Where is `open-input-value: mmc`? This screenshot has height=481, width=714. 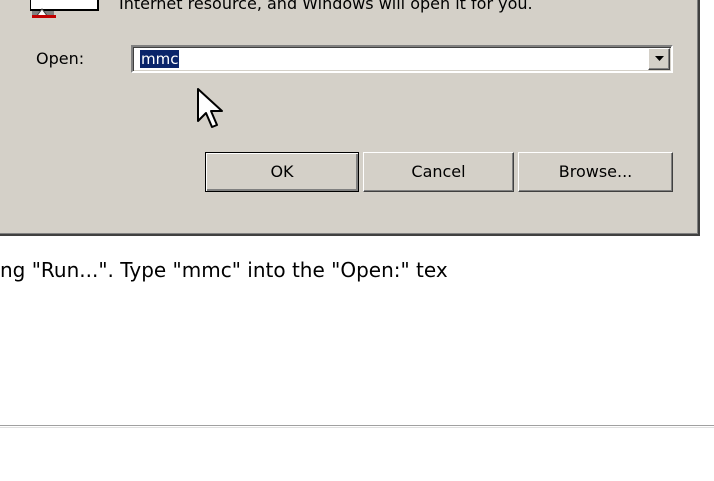
open-input-value: mmc is located at coordinates (160, 59).